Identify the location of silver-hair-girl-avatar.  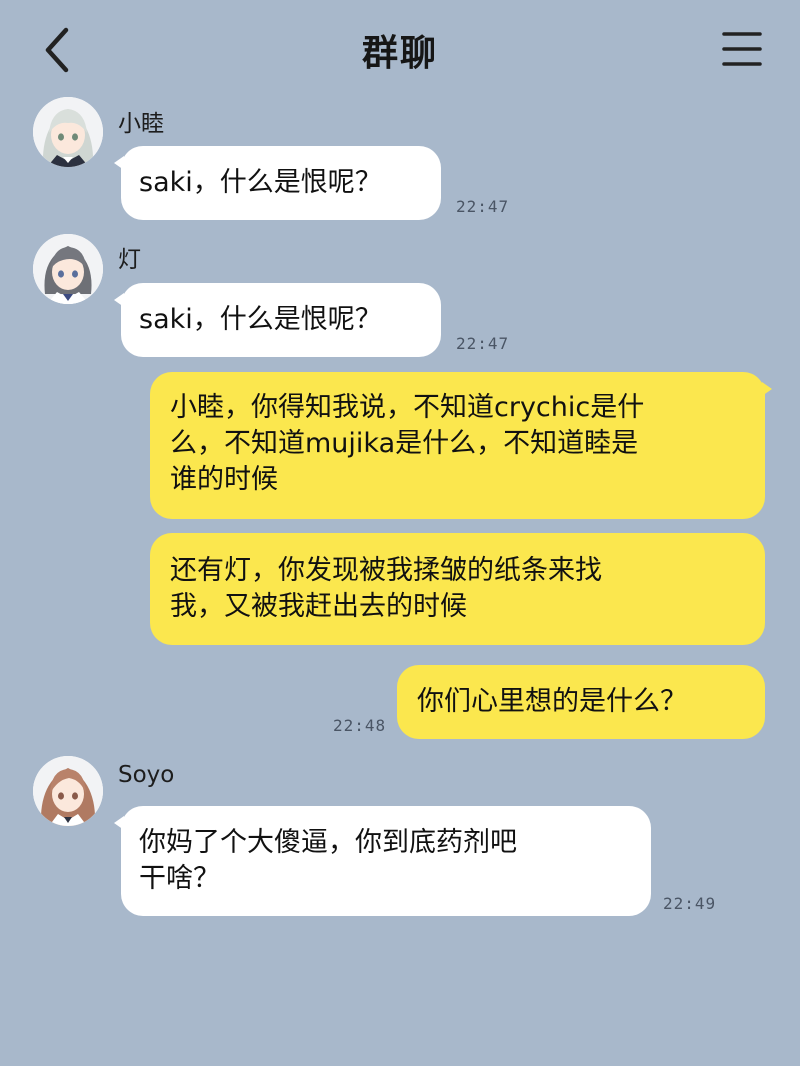
(68, 132).